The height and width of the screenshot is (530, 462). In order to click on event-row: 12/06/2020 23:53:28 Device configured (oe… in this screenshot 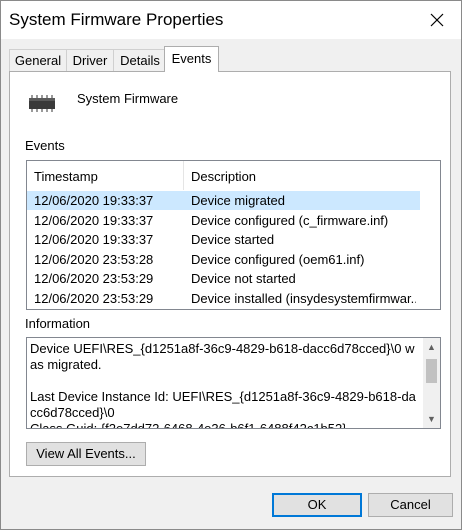, I will do `click(223, 259)`.